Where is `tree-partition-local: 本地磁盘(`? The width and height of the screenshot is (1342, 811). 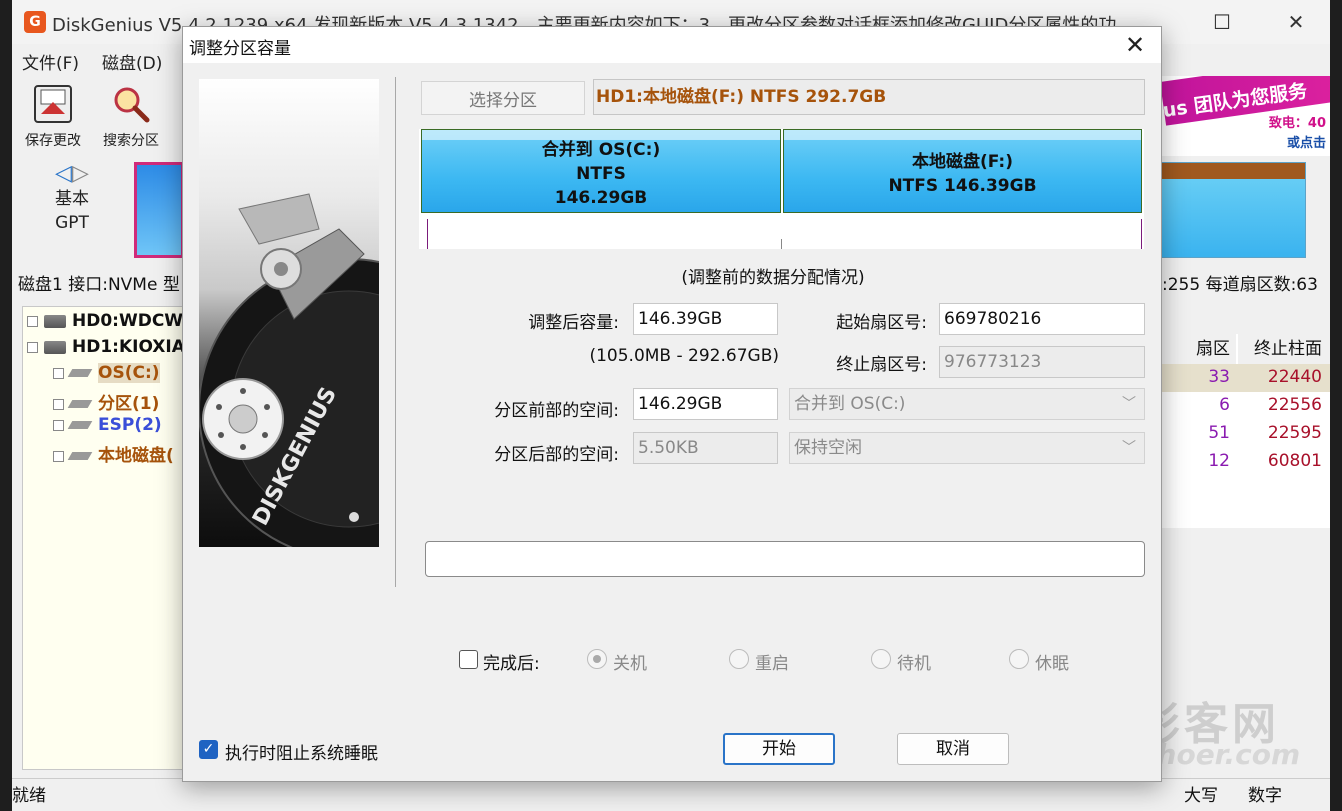 tree-partition-local: 本地磁盘( is located at coordinates (113, 453).